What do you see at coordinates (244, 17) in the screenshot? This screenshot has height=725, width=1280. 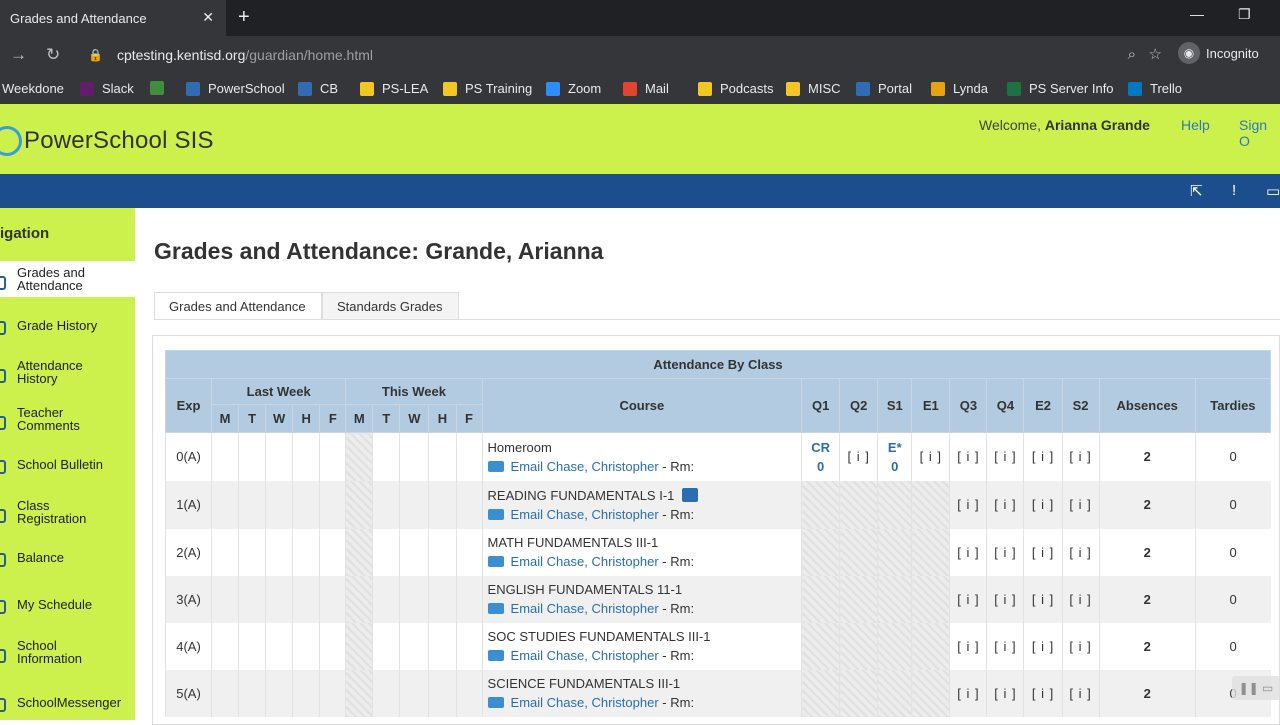 I see `new-tab-icon: +` at bounding box center [244, 17].